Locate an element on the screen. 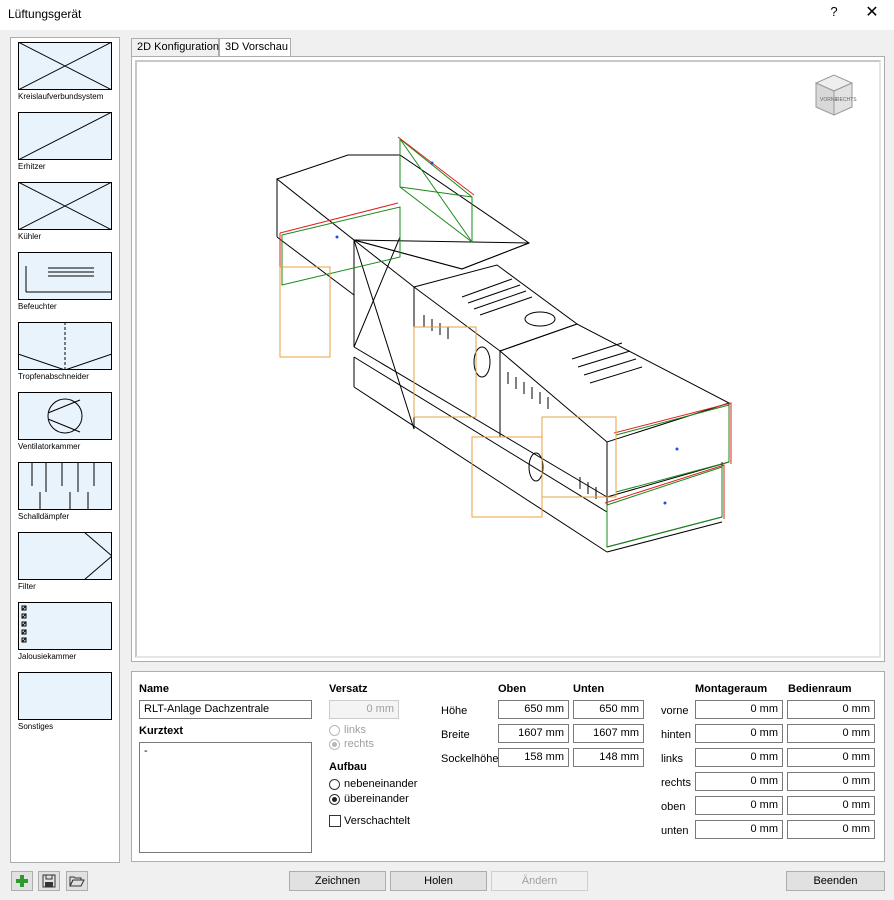  palette-item-ventilatorkammer: Ventilatorkammer is located at coordinates (66, 421).